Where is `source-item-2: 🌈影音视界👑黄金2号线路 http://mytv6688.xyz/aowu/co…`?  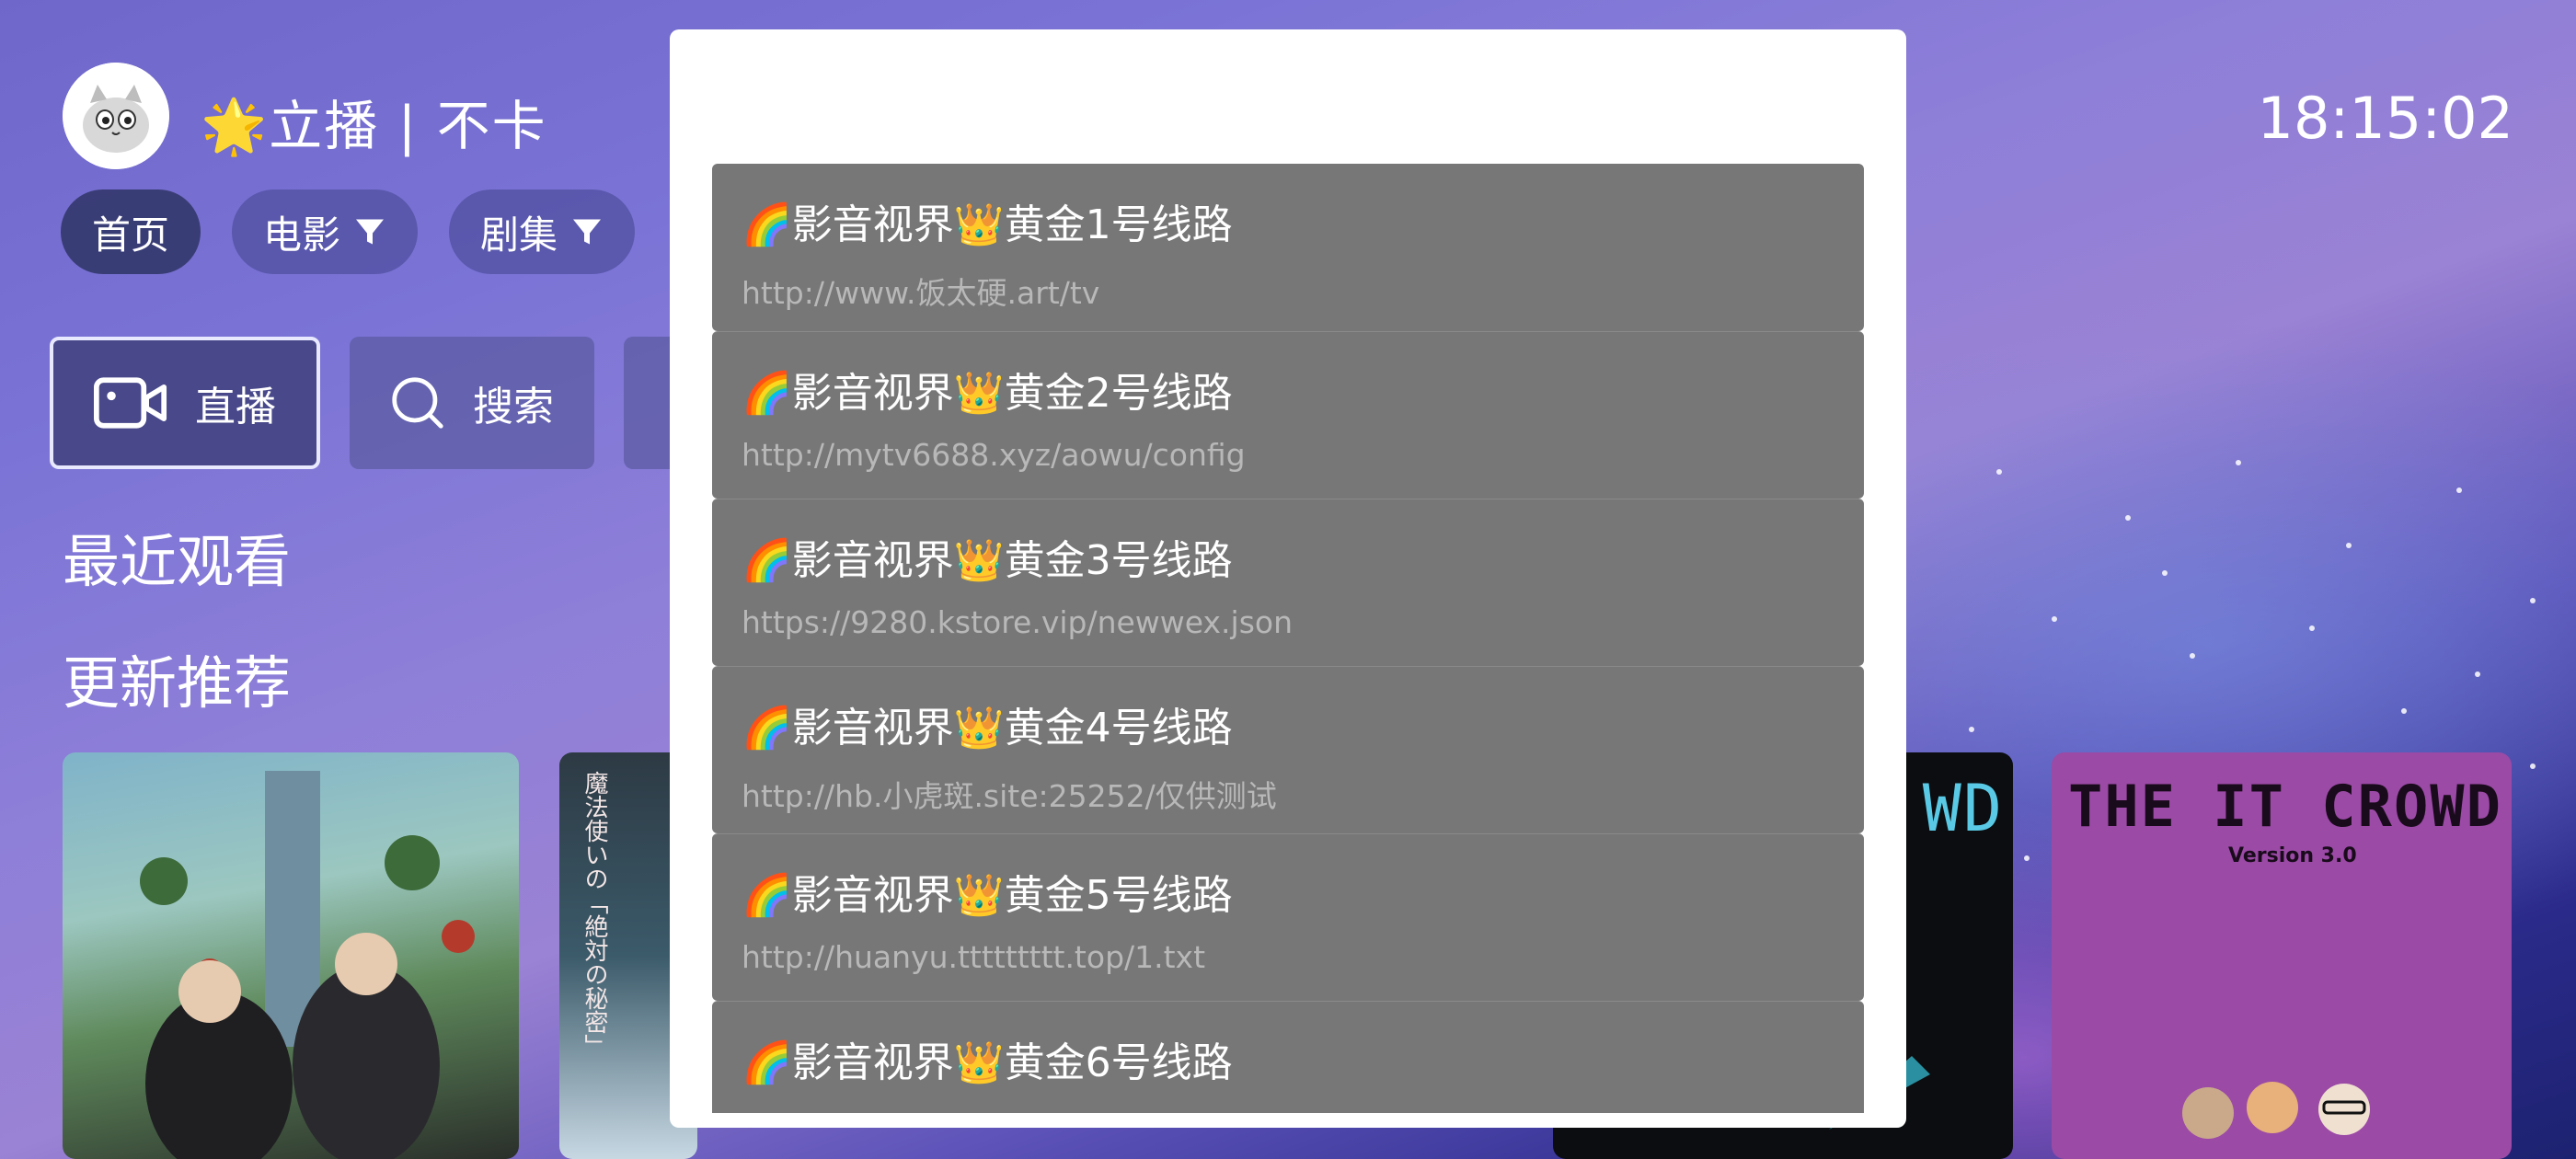
source-item-2: 🌈影音视界👑黄金2号线路 http://mytv6688.xyz/aowu/co… is located at coordinates (1288, 415).